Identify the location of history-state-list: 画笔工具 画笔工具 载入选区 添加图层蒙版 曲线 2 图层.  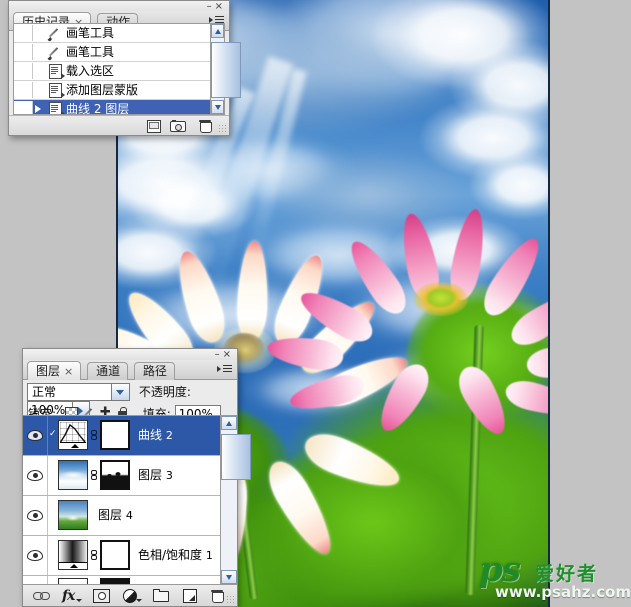
(119, 69).